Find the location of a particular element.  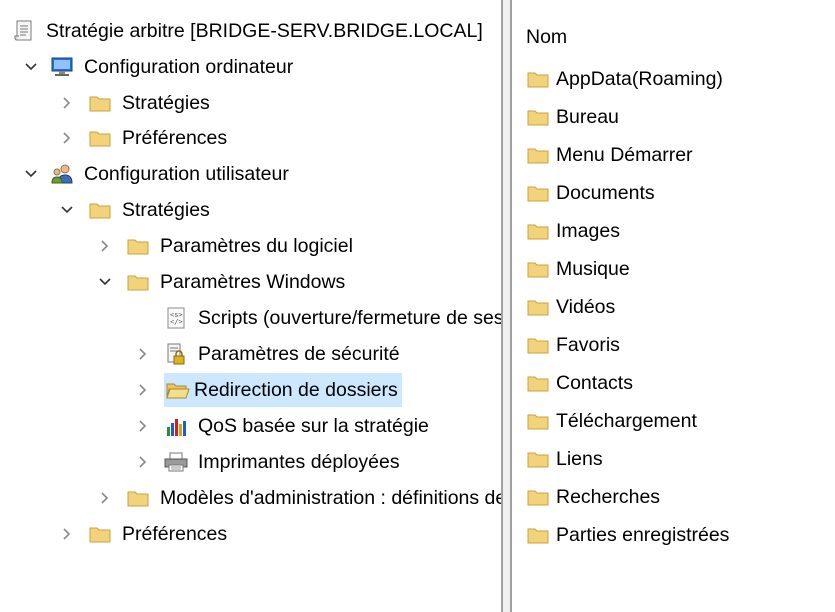

list-item: Téléchargement is located at coordinates (611, 421).